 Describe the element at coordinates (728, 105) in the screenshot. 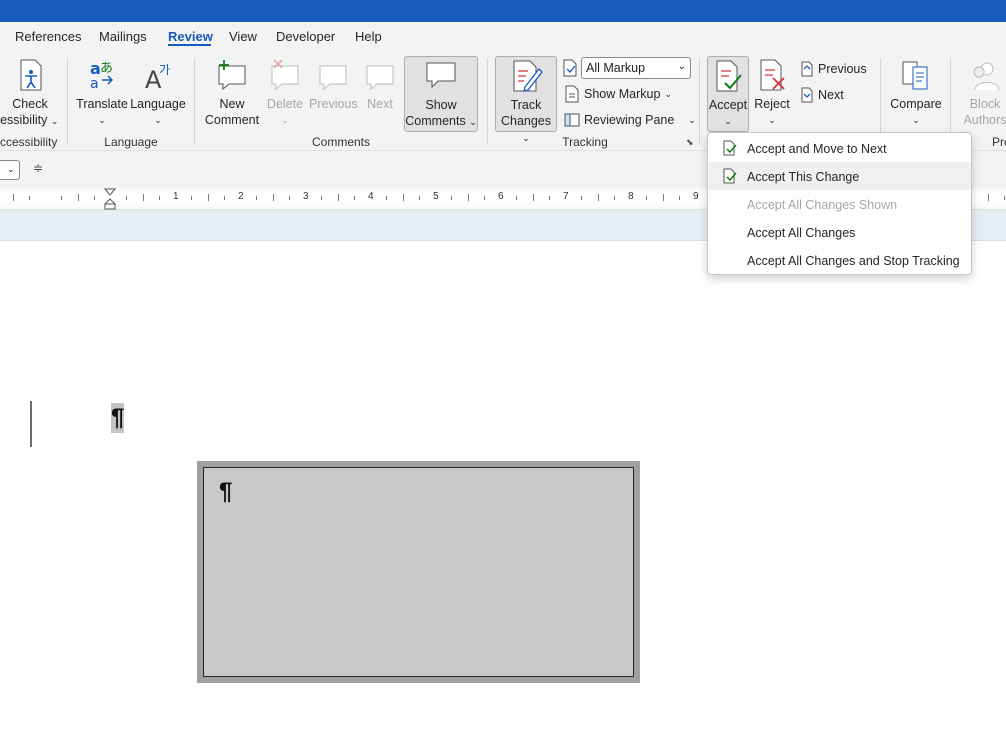

I see `accept-label: Accept` at that location.